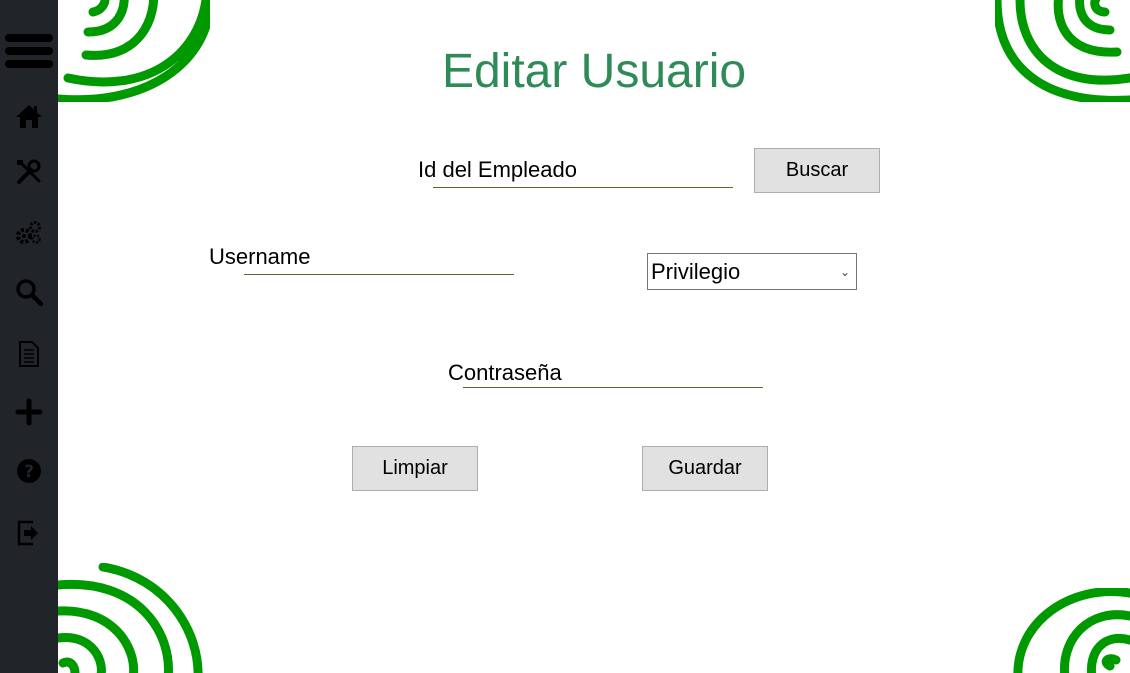 This screenshot has width=1130, height=673. I want to click on document-icon, so click(29, 354).